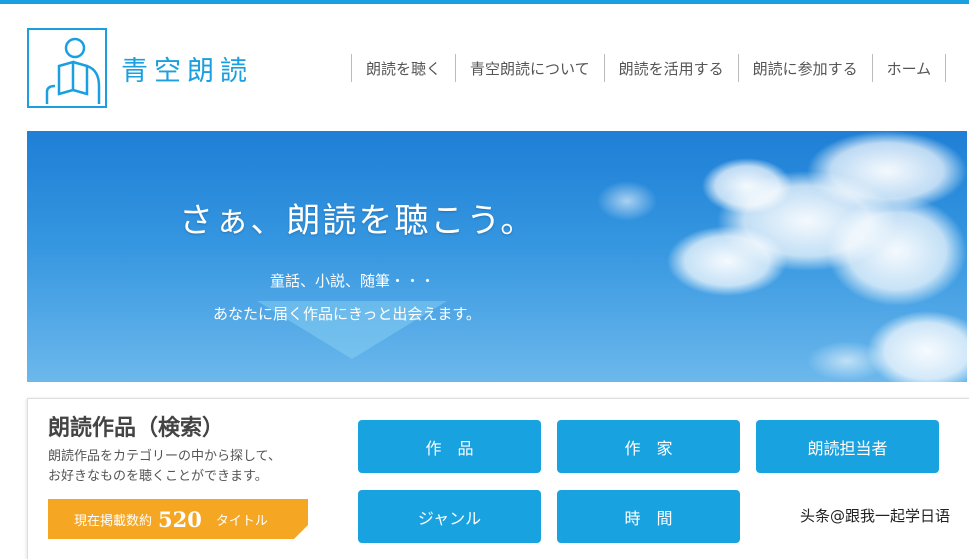  What do you see at coordinates (404, 68) in the screenshot?
I see `nav-listen: 朗読を聴く` at bounding box center [404, 68].